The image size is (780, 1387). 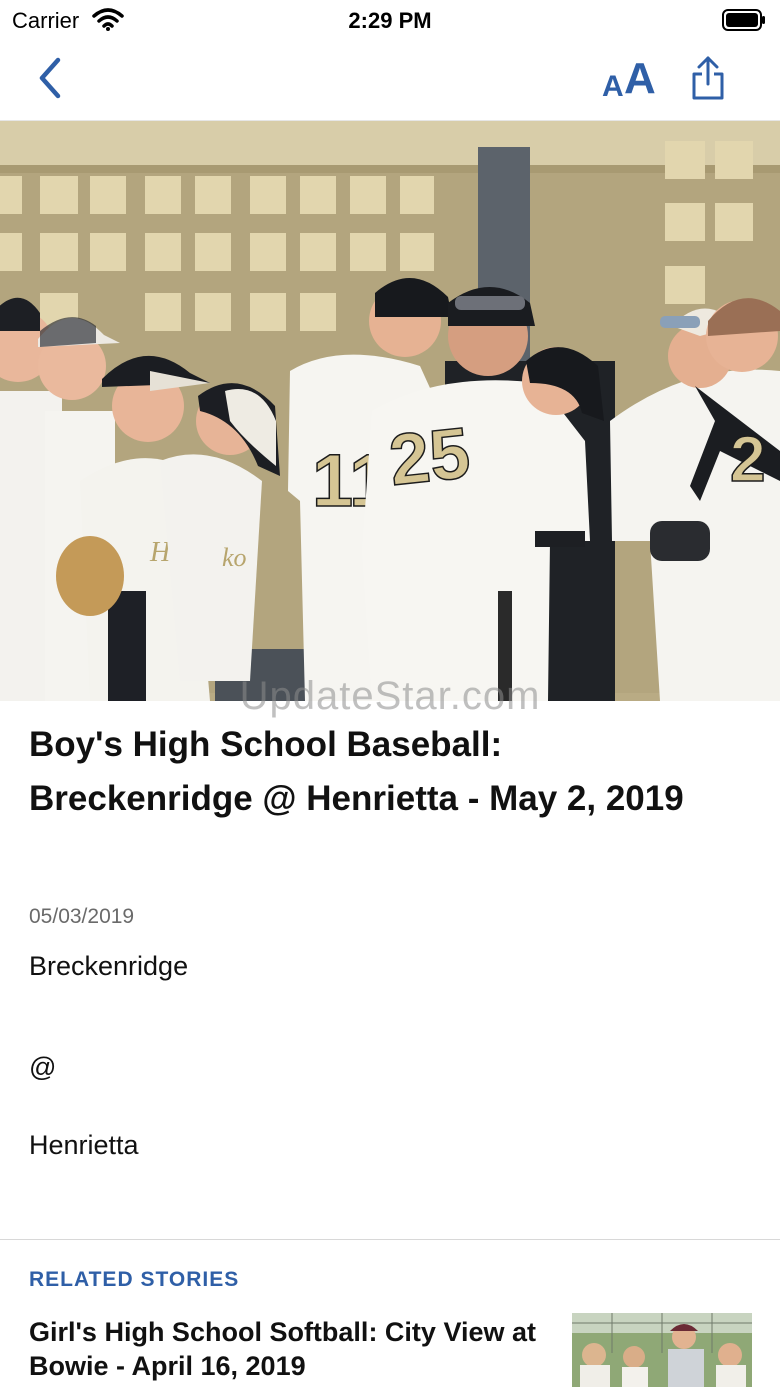 I want to click on share-button, so click(x=708, y=79).